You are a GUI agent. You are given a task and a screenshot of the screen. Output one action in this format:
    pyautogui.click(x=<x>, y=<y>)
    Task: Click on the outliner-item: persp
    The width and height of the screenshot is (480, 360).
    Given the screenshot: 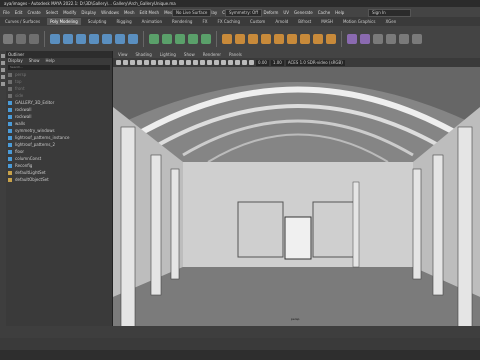 What is the action you would take?
    pyautogui.click(x=59, y=74)
    